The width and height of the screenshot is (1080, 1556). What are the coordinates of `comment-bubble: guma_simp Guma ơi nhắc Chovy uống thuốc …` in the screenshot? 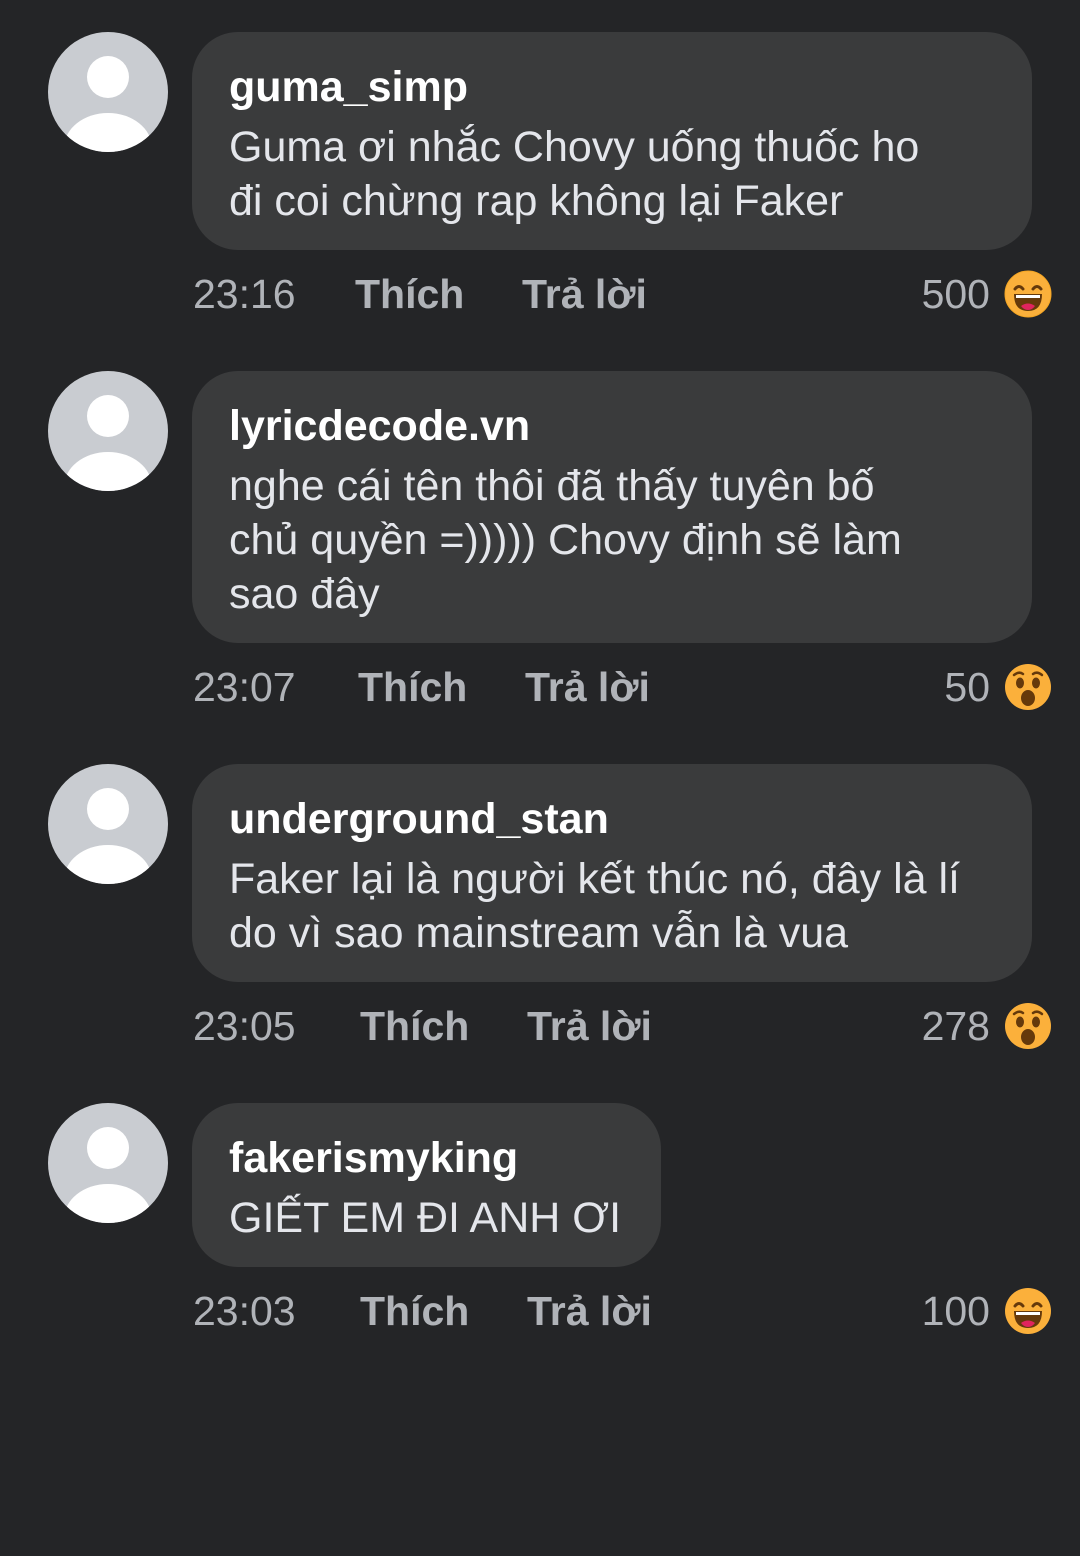 It's located at (612, 141).